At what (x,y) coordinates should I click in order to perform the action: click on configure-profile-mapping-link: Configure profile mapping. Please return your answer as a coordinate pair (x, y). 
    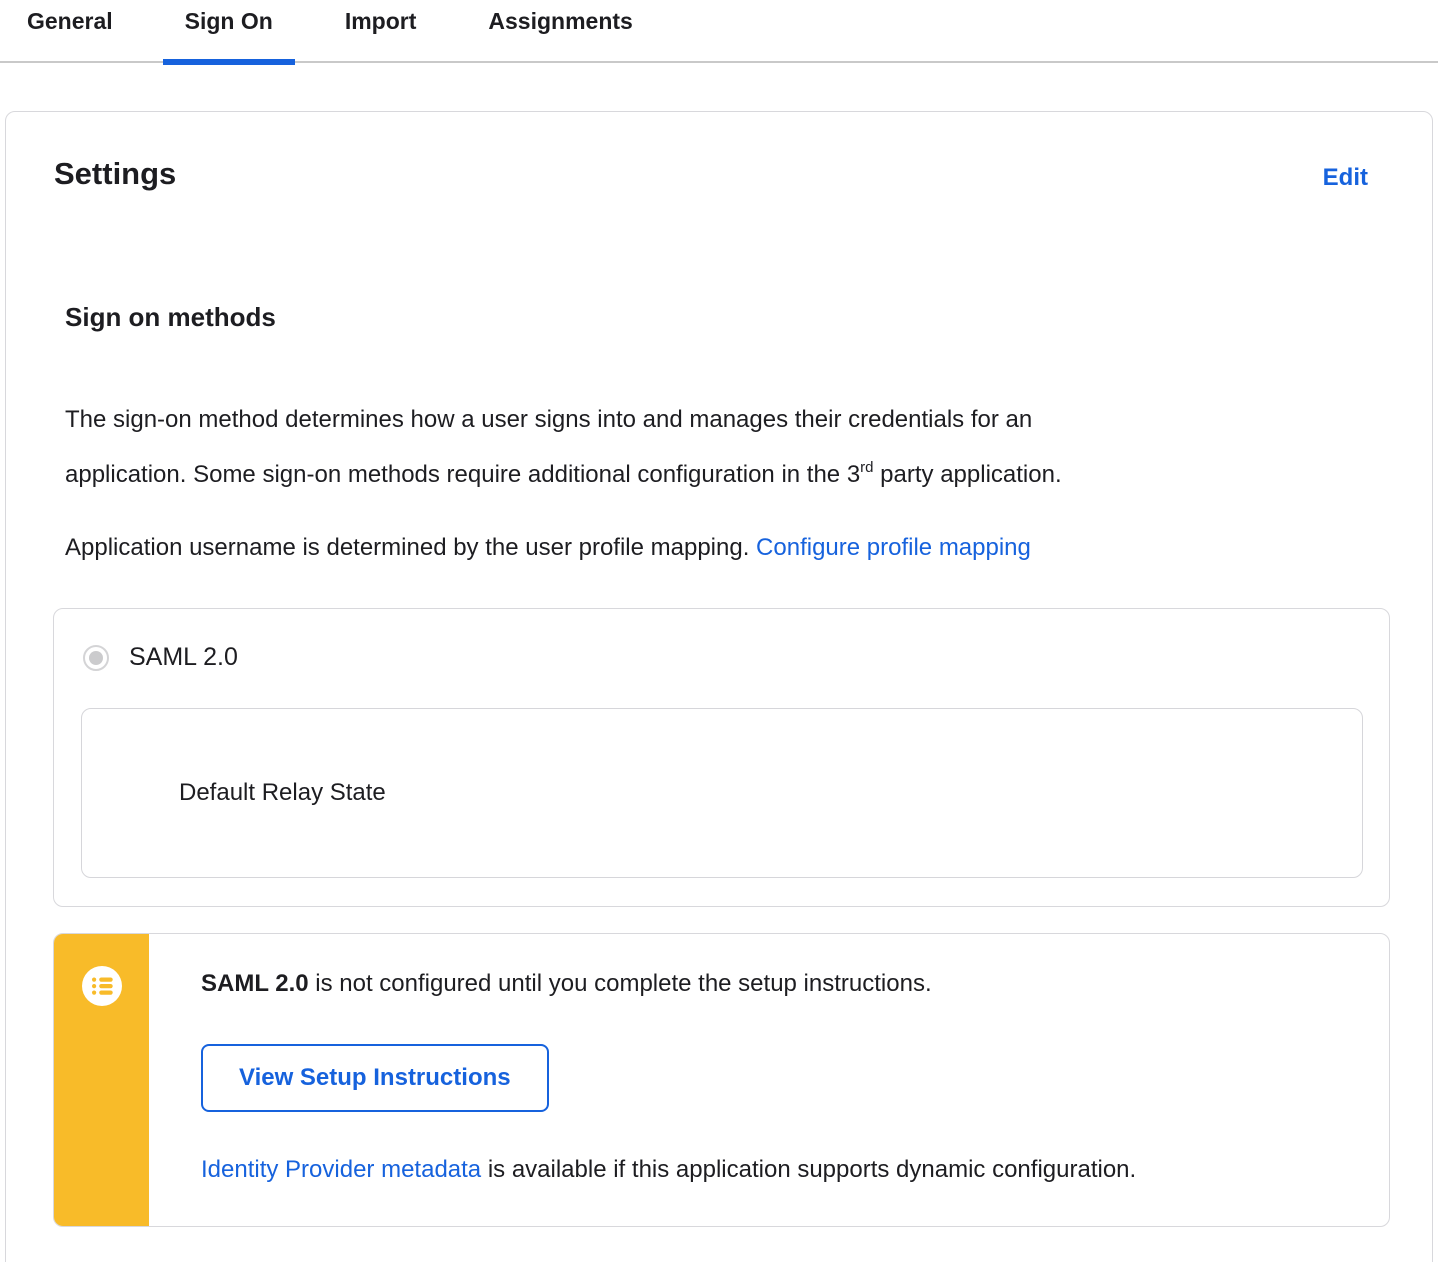
    Looking at the image, I should click on (893, 547).